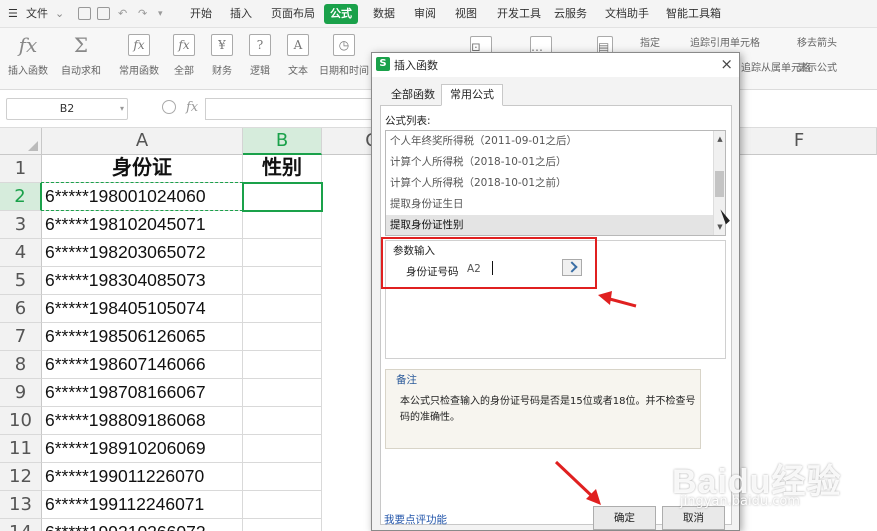 The image size is (877, 531). I want to click on cell-b9, so click(282, 393).